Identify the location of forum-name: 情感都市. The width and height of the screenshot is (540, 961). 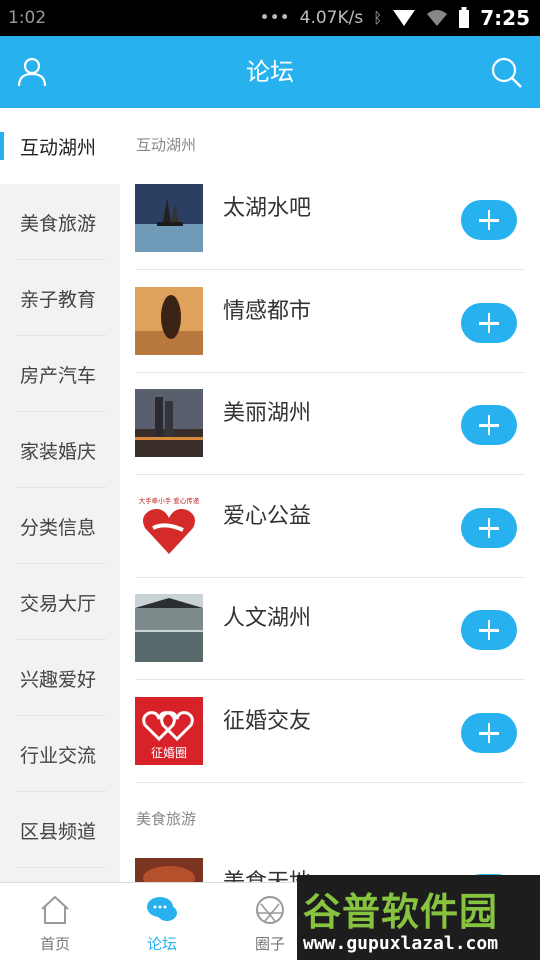
(267, 311).